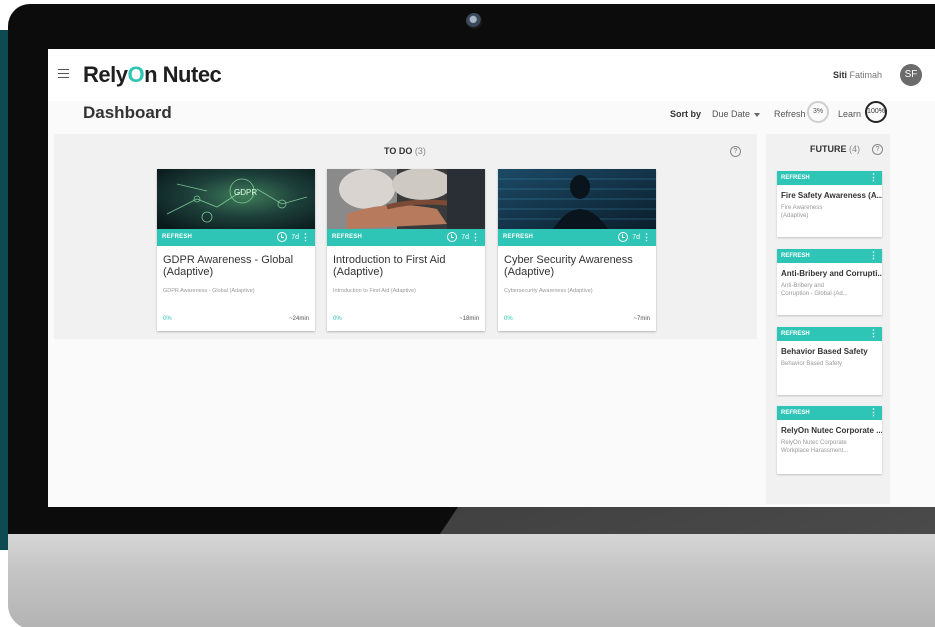 This screenshot has height=627, width=935. I want to click on future-heading: FUTURE (4), so click(835, 149).